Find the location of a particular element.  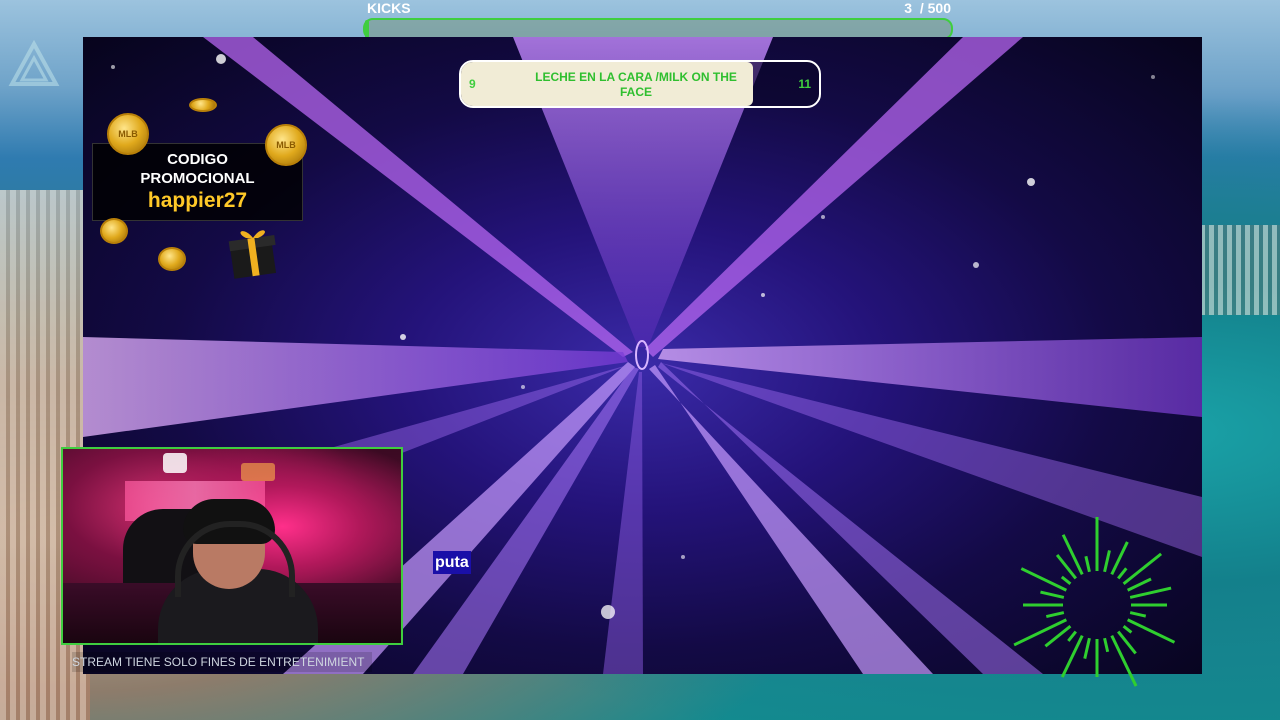

match-title: LECHE EN LA CARA /MILK ON THE FACE is located at coordinates (636, 84).